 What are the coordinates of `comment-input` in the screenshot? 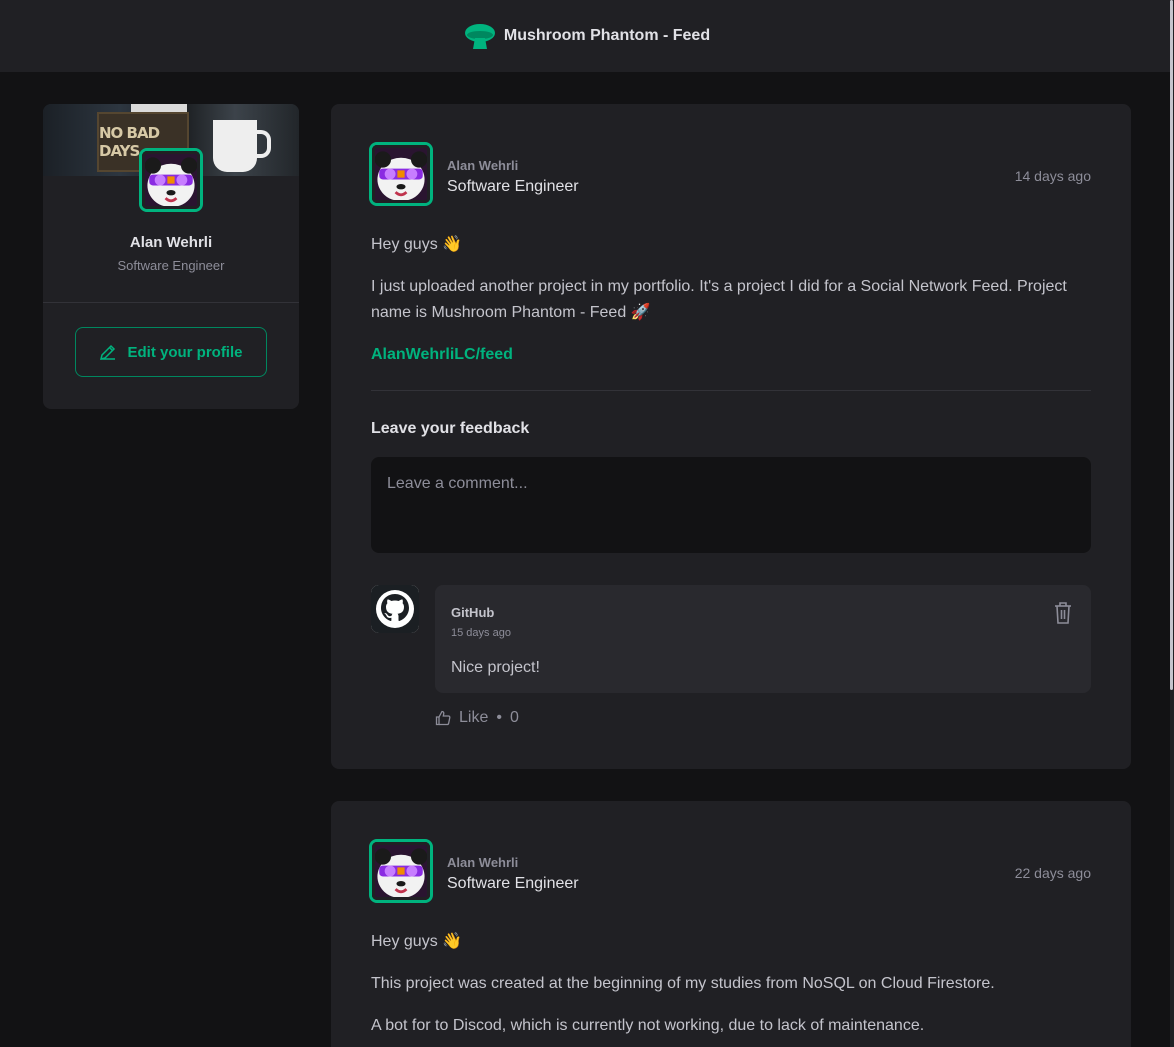 It's located at (731, 505).